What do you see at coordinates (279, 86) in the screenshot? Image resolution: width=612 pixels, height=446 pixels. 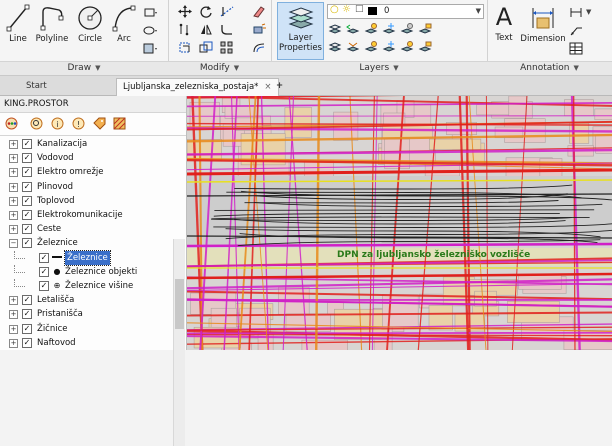 I see `new-tab-button: +` at bounding box center [279, 86].